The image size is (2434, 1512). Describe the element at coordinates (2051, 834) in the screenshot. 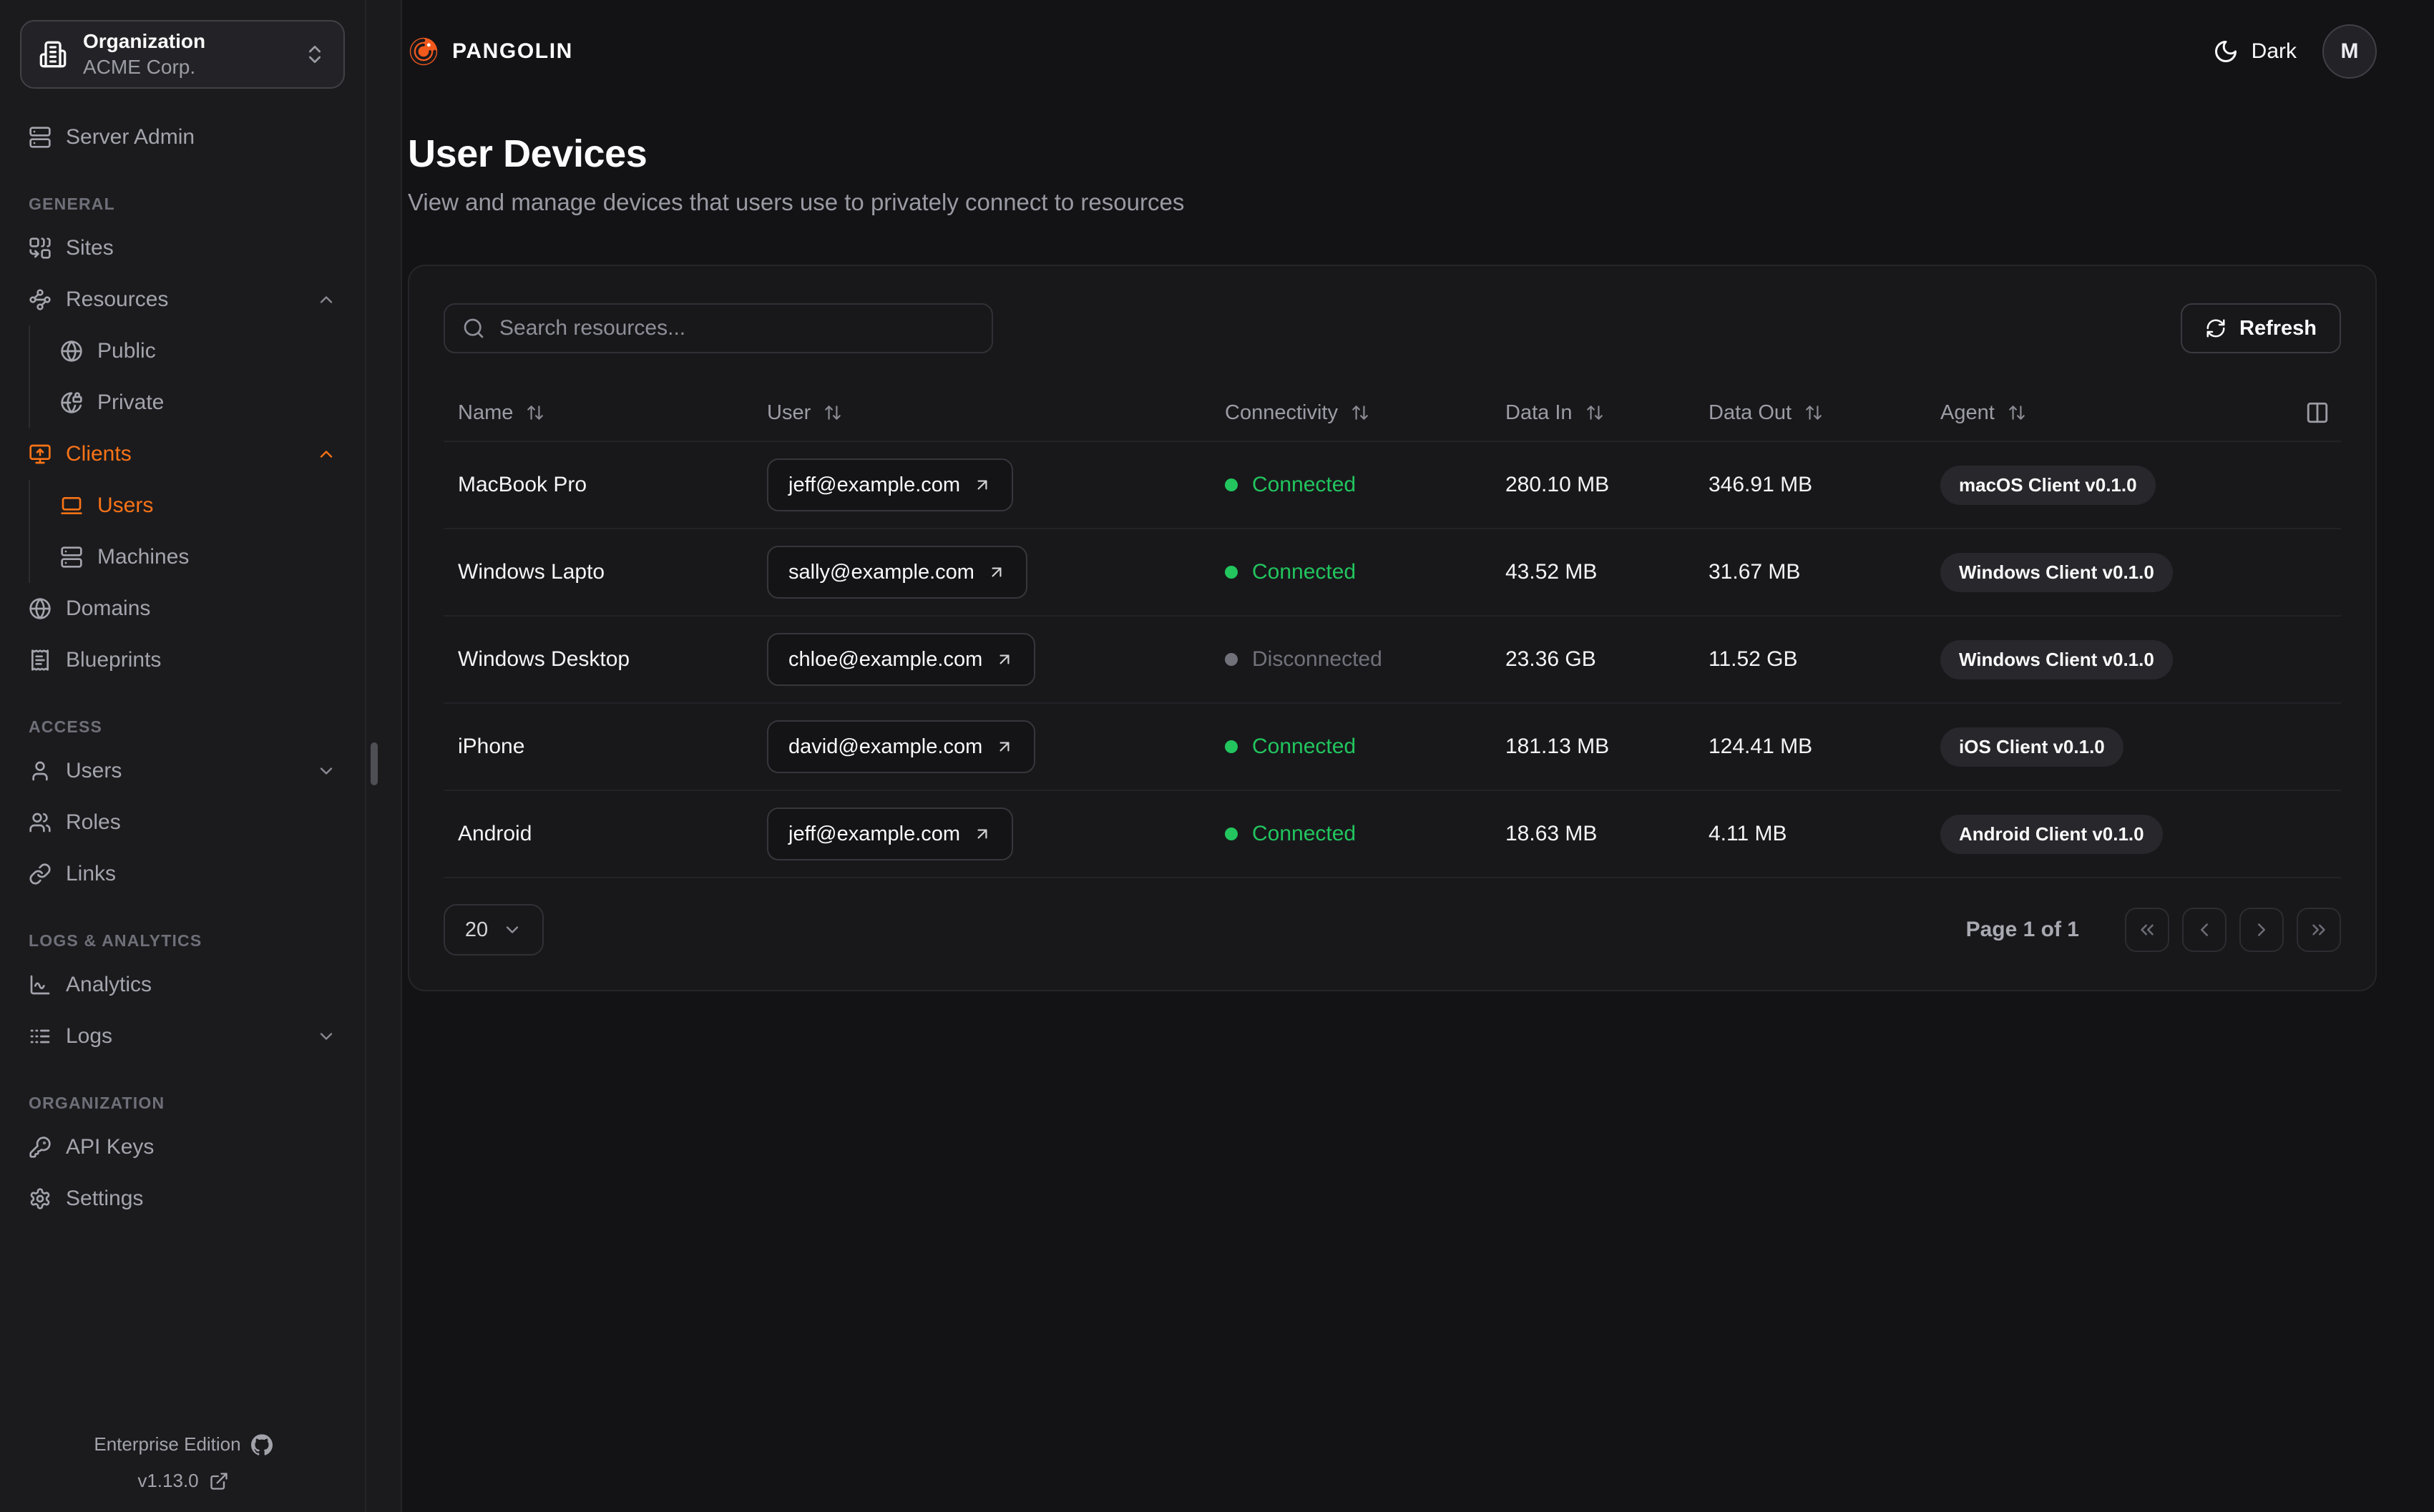

I see `agent-badge: Android Client v0.1.0` at that location.